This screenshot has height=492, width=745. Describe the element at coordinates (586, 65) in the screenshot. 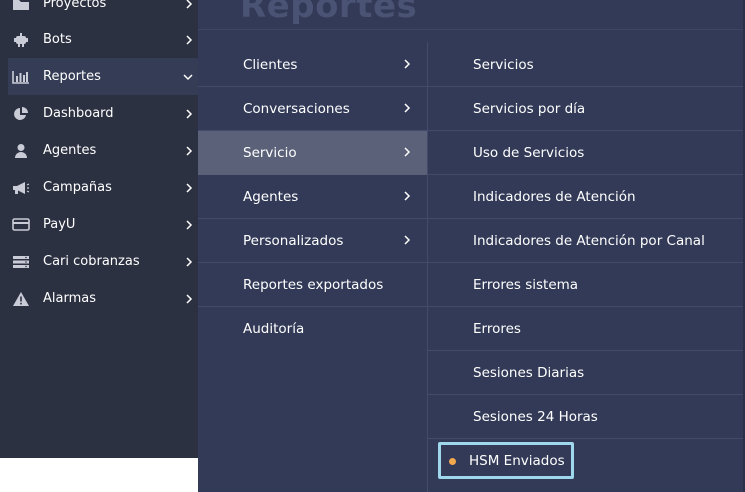

I see `submenu-item-servicios: Servicios` at that location.